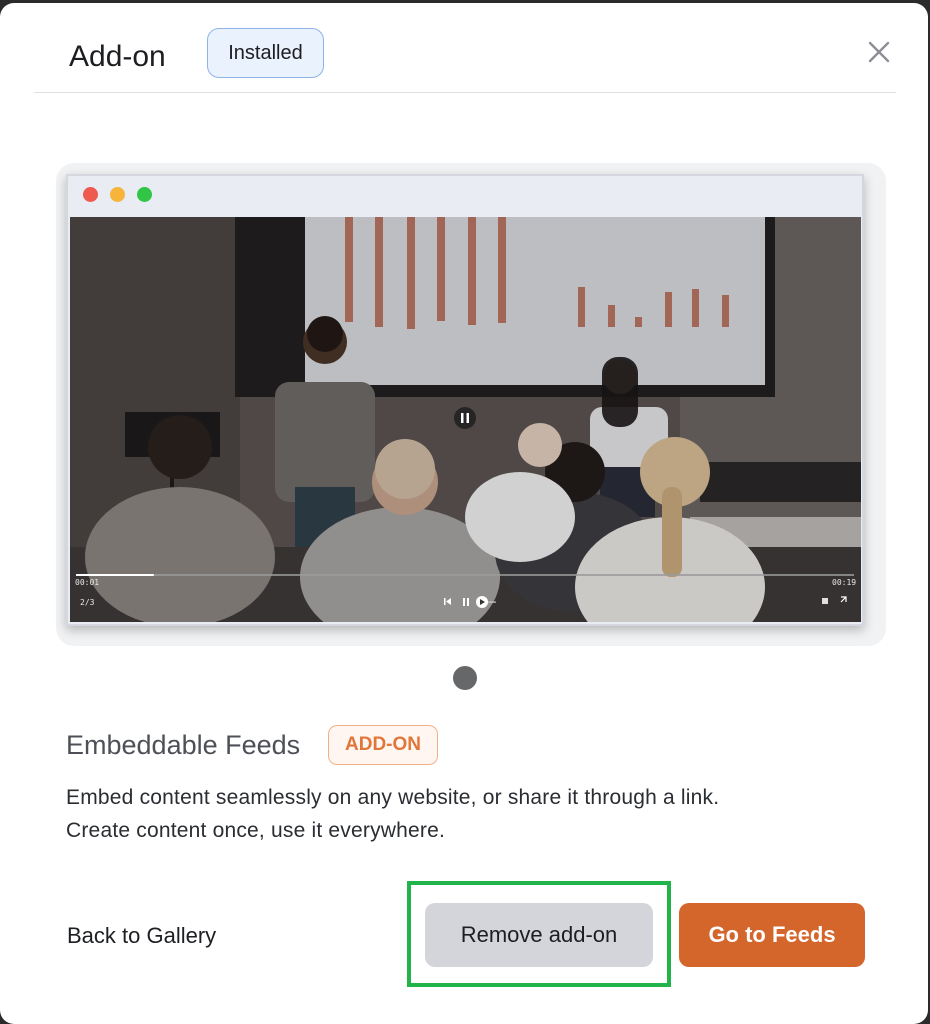  What do you see at coordinates (117, 194) in the screenshot?
I see `window-minimize-dot` at bounding box center [117, 194].